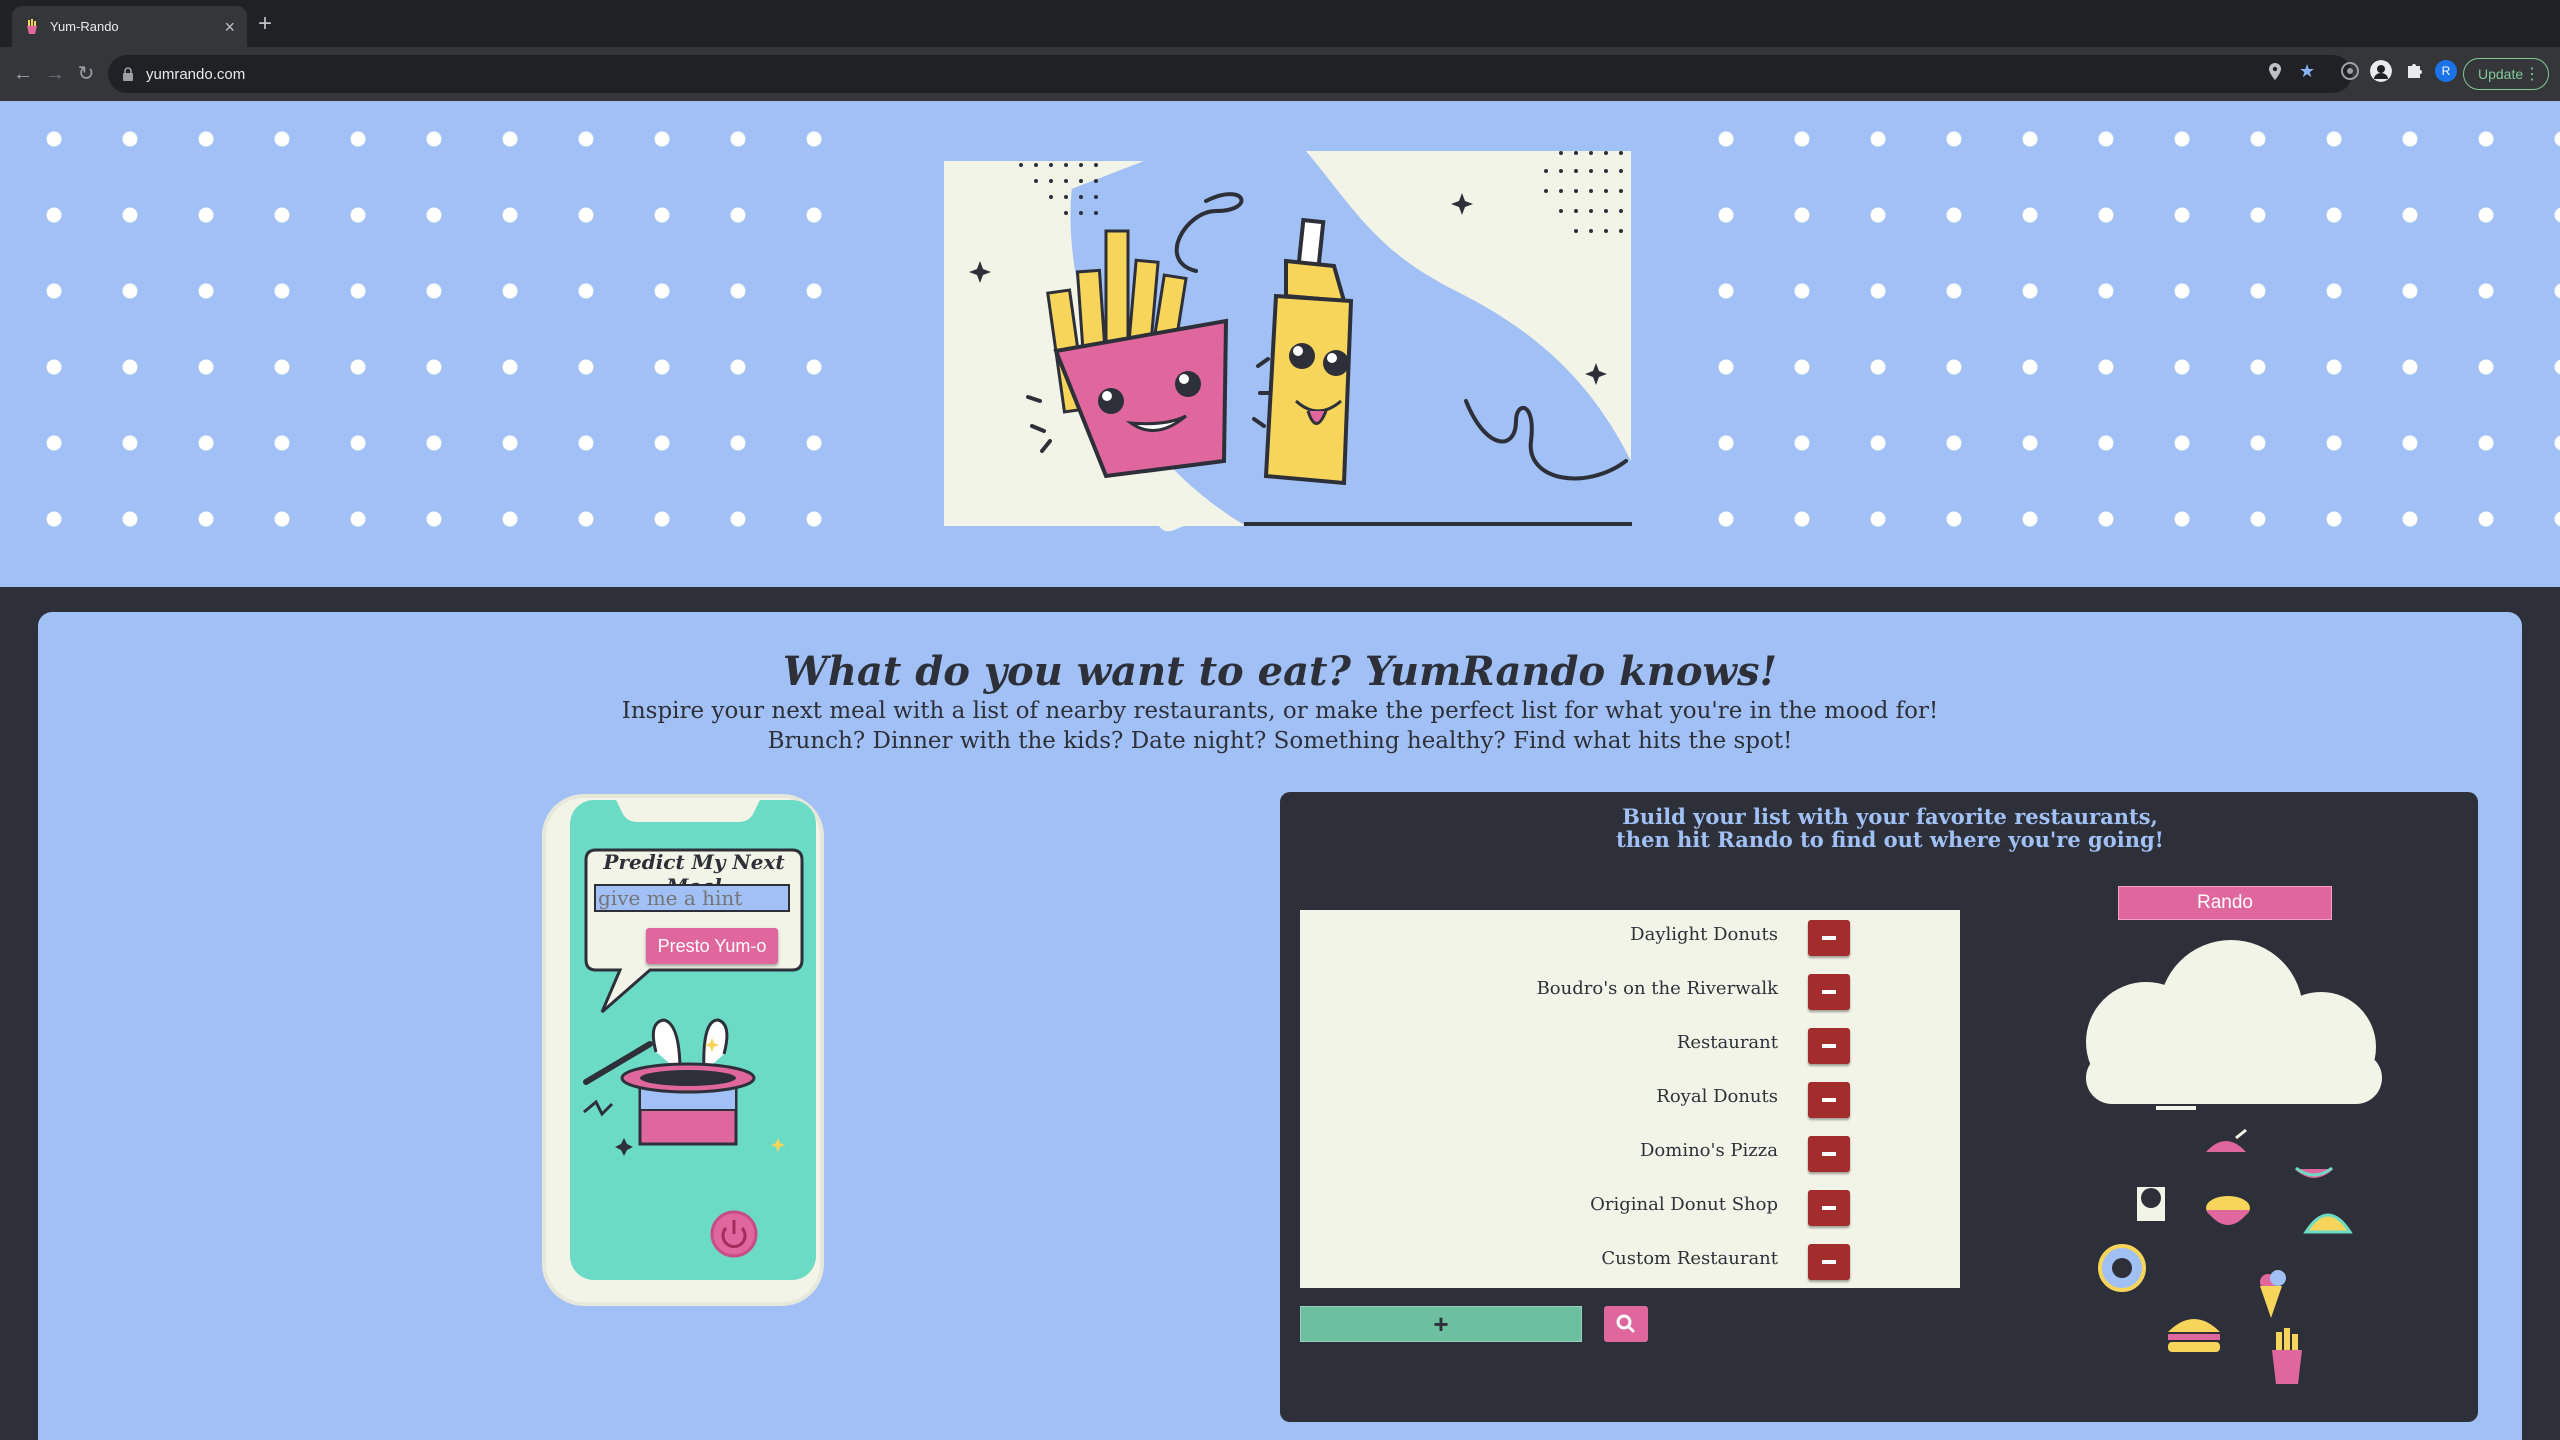  I want to click on list-item: Original Donut Shop, so click(1630, 1207).